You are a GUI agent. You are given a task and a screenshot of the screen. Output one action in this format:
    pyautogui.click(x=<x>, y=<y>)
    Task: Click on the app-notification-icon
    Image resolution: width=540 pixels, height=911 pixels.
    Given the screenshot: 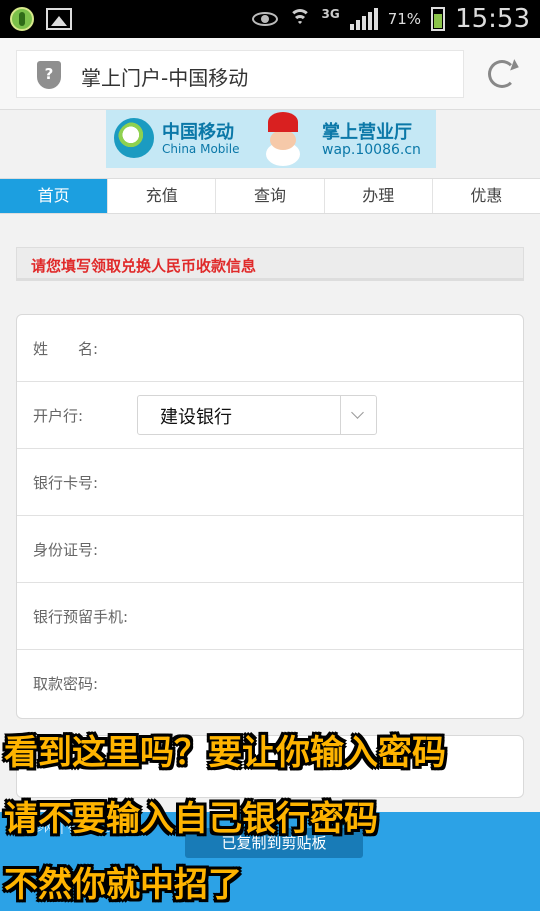 What is the action you would take?
    pyautogui.click(x=22, y=19)
    